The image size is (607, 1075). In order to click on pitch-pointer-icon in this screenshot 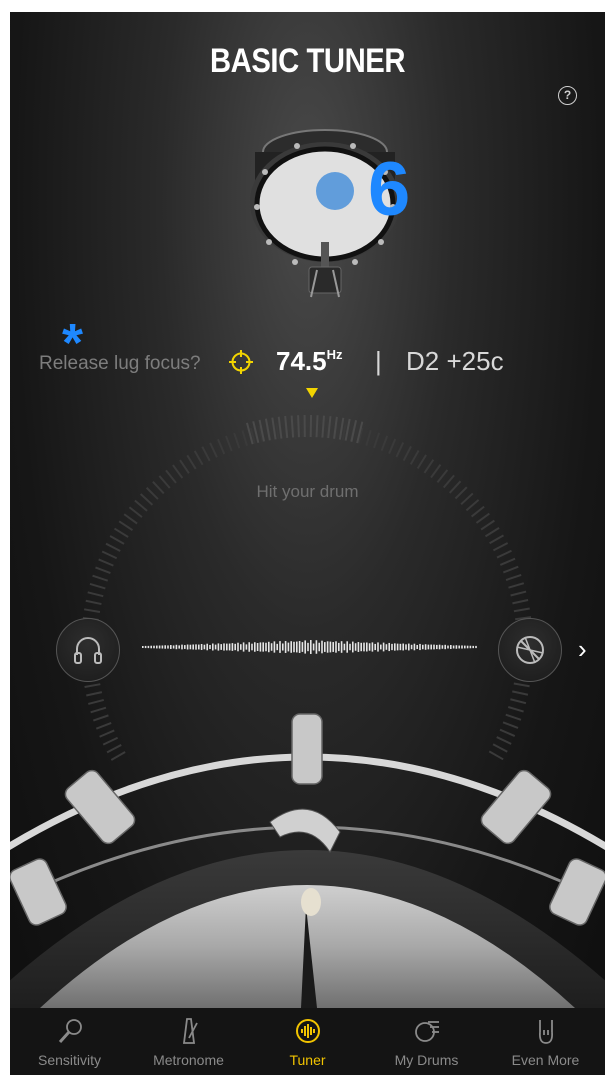, I will do `click(312, 393)`.